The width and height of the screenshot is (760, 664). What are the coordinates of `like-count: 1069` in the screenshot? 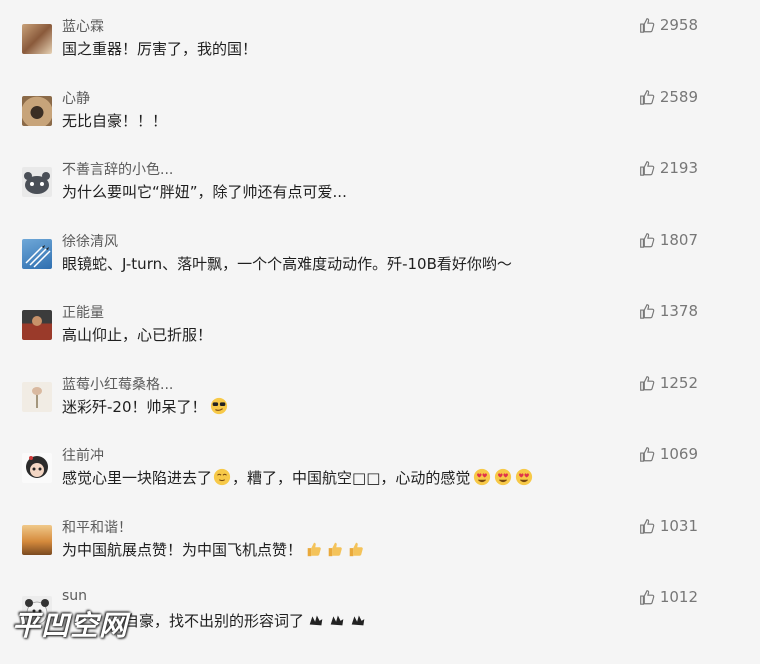 It's located at (678, 454).